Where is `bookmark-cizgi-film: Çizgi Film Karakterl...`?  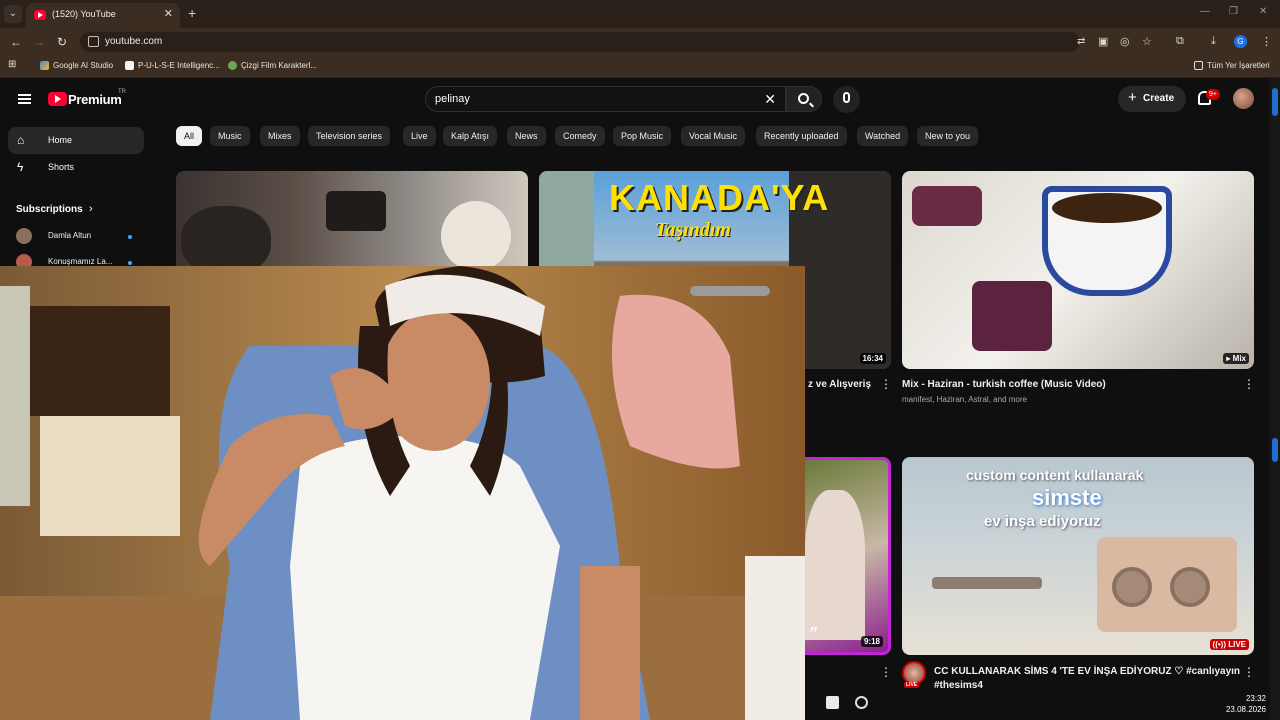
bookmark-cizgi-film: Çizgi Film Karakterl... is located at coordinates (272, 66).